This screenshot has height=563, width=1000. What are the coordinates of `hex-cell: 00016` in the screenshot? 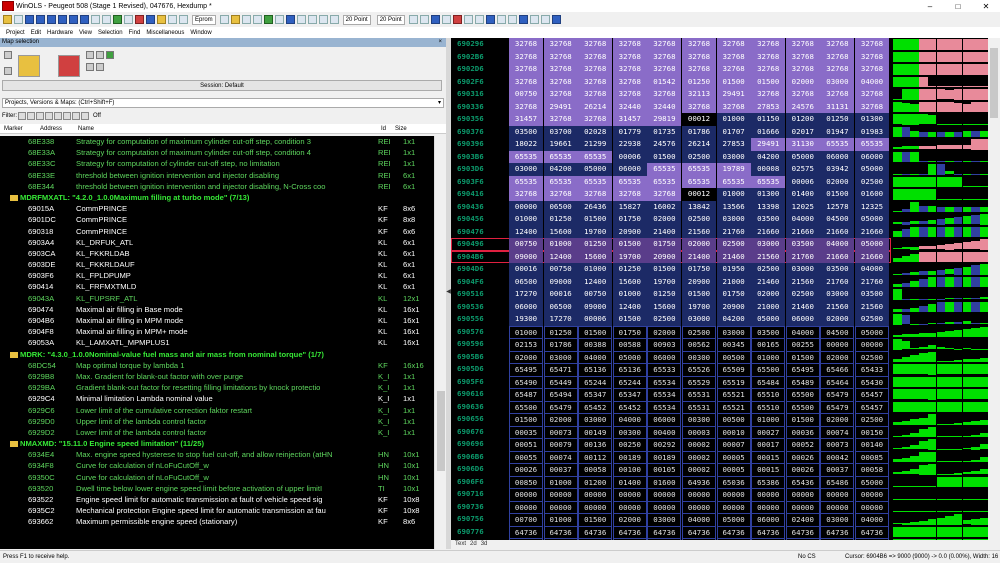 It's located at (526, 269).